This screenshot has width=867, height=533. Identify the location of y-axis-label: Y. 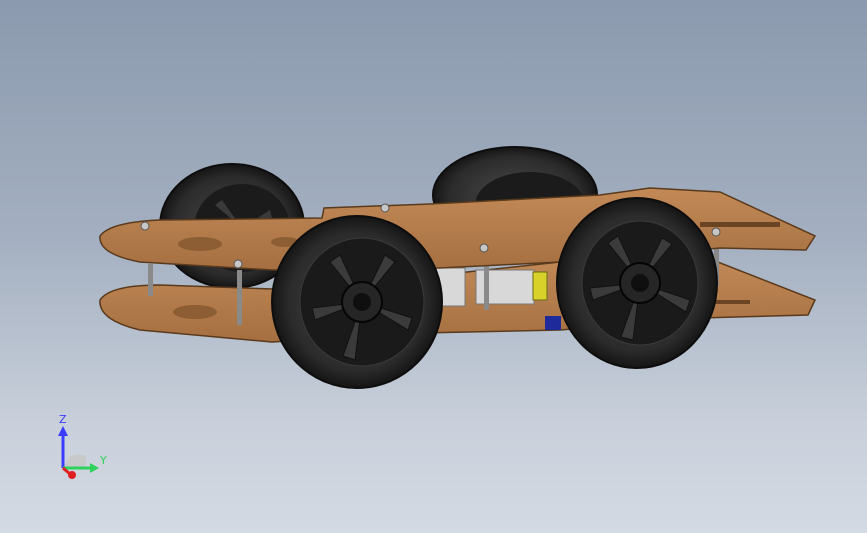
(103, 460).